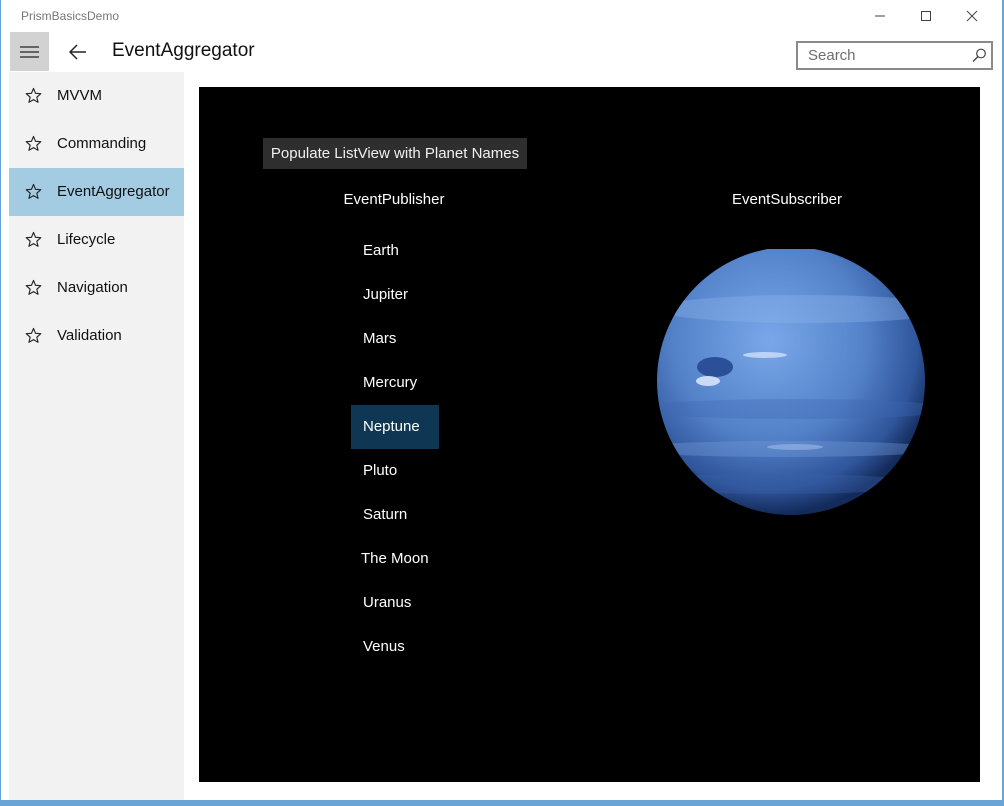 The image size is (1004, 806). I want to click on list-item-label: Jupiter, so click(386, 294).